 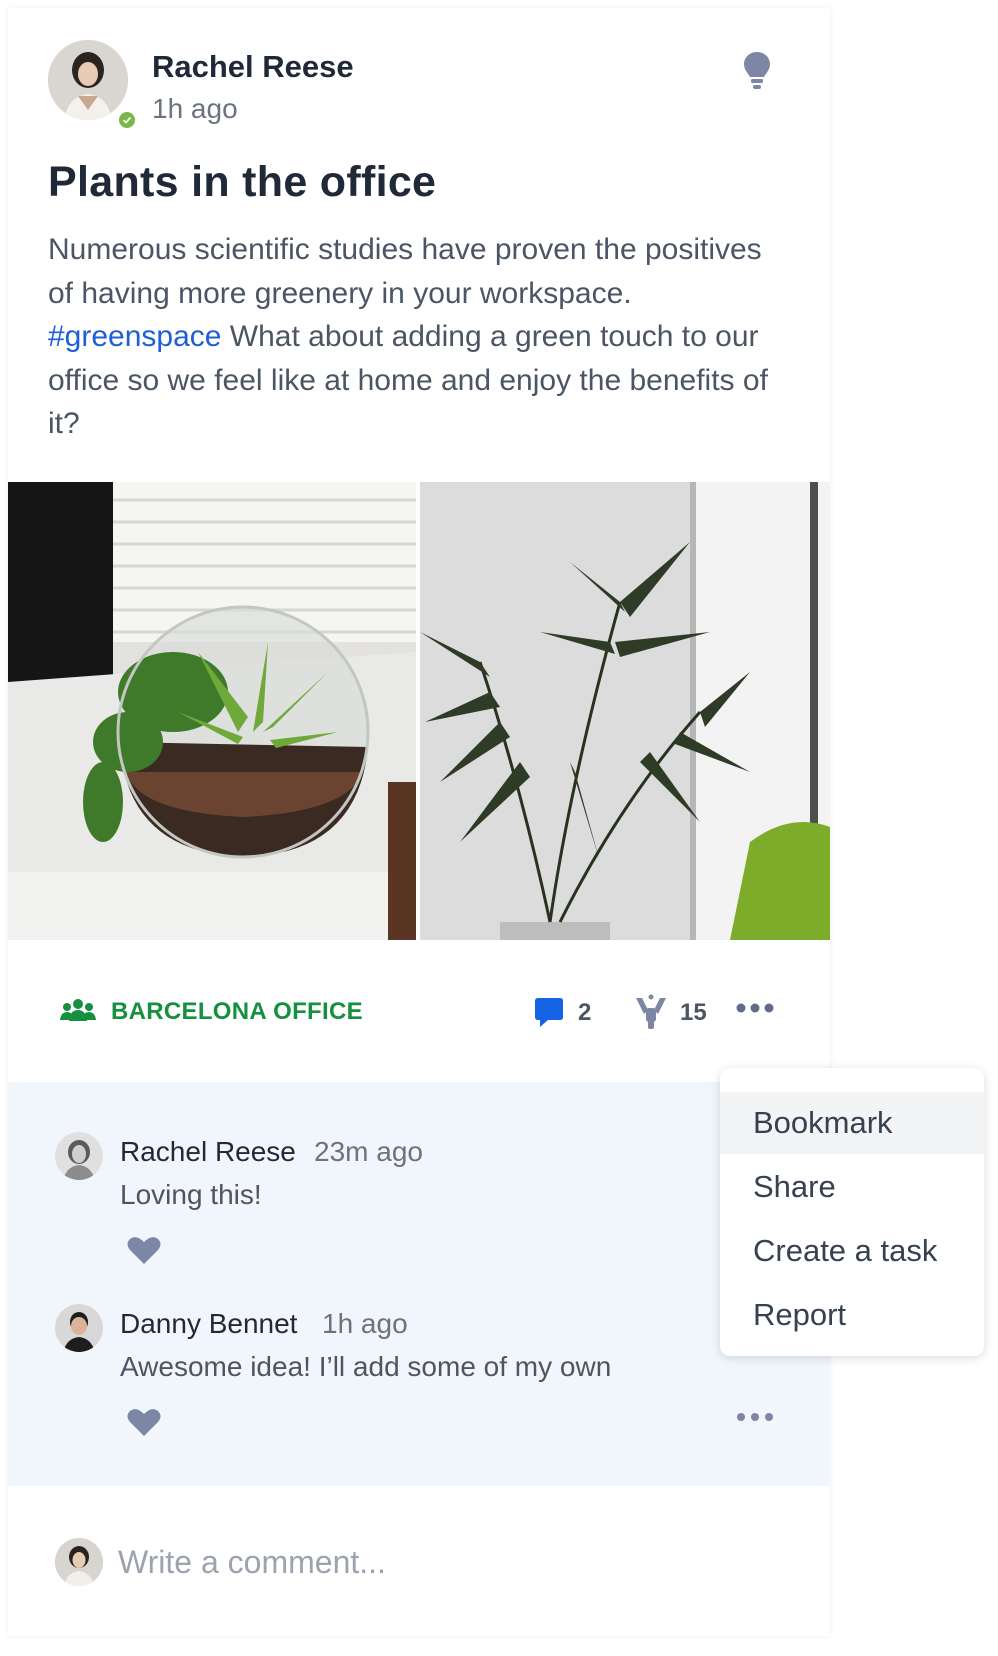 What do you see at coordinates (195, 108) in the screenshot?
I see `post-timestamp: 1h ago` at bounding box center [195, 108].